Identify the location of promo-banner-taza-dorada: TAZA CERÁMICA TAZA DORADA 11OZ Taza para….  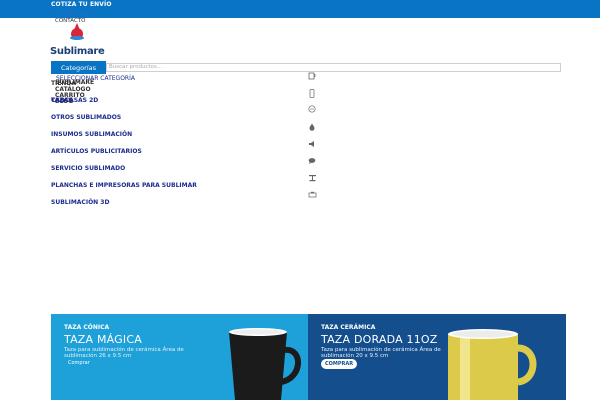
(437, 357).